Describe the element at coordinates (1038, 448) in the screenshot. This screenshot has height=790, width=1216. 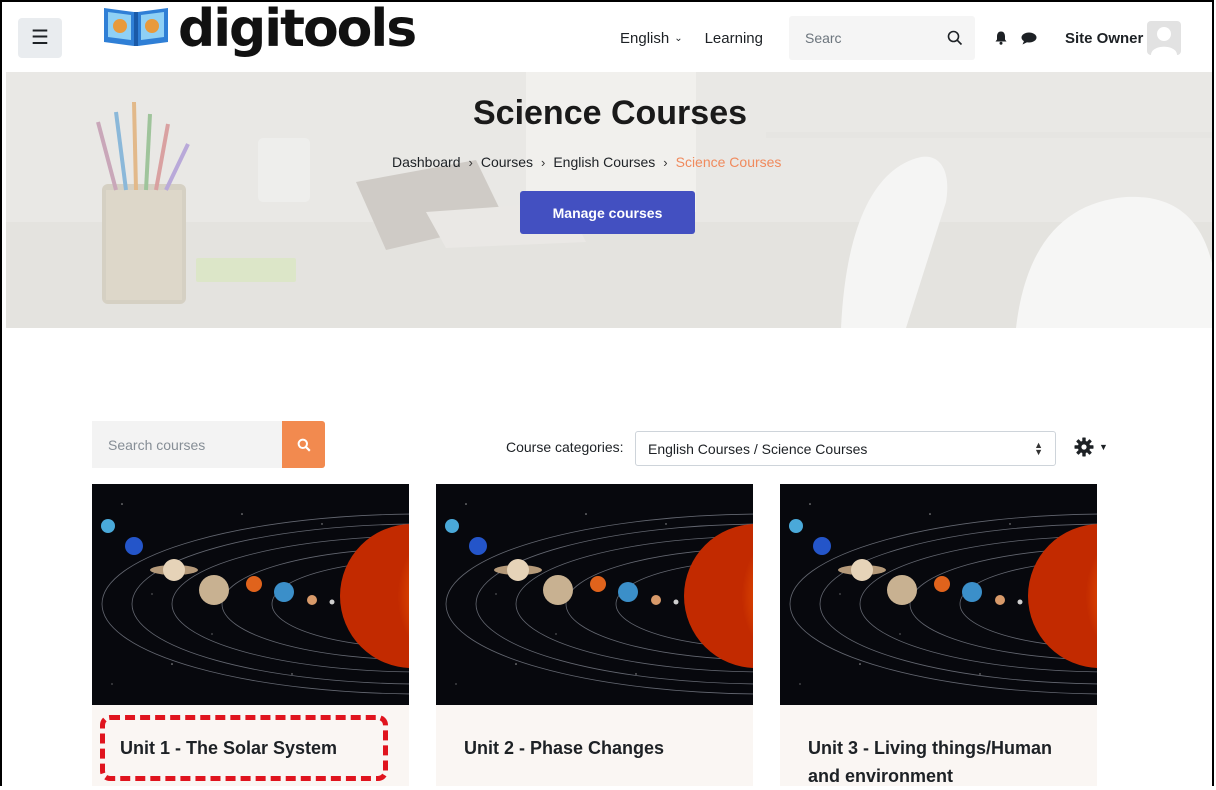
I see `select-arrows-icon: ▲ ▼` at that location.